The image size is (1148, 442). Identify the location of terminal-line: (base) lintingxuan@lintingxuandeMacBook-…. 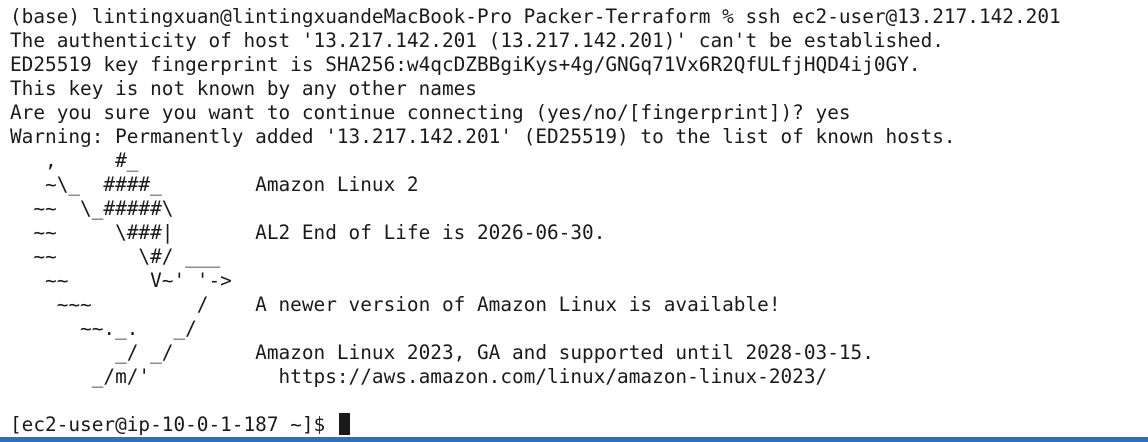
(535, 16).